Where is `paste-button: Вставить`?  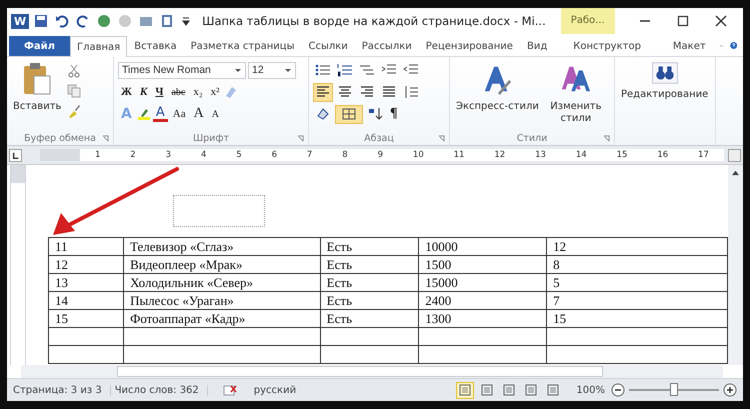 paste-button: Вставить is located at coordinates (37, 87).